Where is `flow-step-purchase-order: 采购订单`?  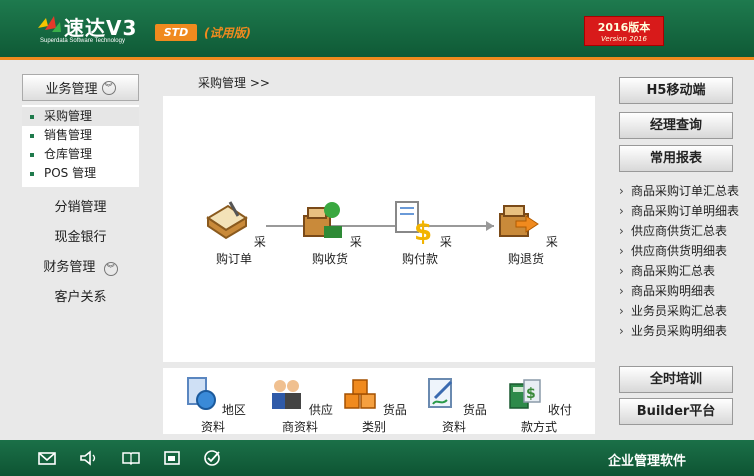 flow-step-purchase-order: 采购订单 is located at coordinates (234, 231).